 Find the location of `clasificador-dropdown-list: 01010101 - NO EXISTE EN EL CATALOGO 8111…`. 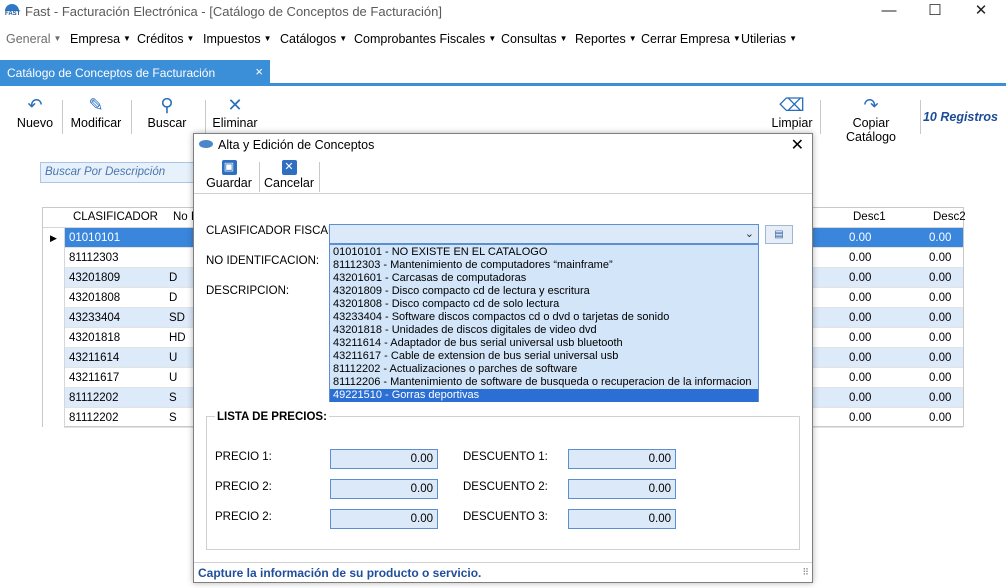

clasificador-dropdown-list: 01010101 - NO EXISTE EN EL CATALOGO 8111… is located at coordinates (544, 323).